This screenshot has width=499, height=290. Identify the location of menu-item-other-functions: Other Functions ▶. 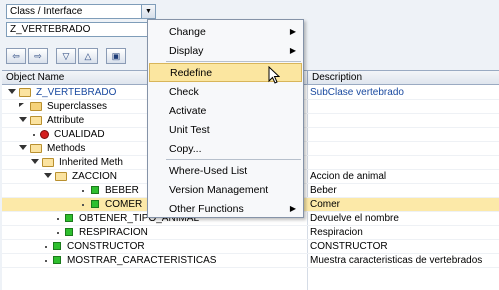
(225, 208).